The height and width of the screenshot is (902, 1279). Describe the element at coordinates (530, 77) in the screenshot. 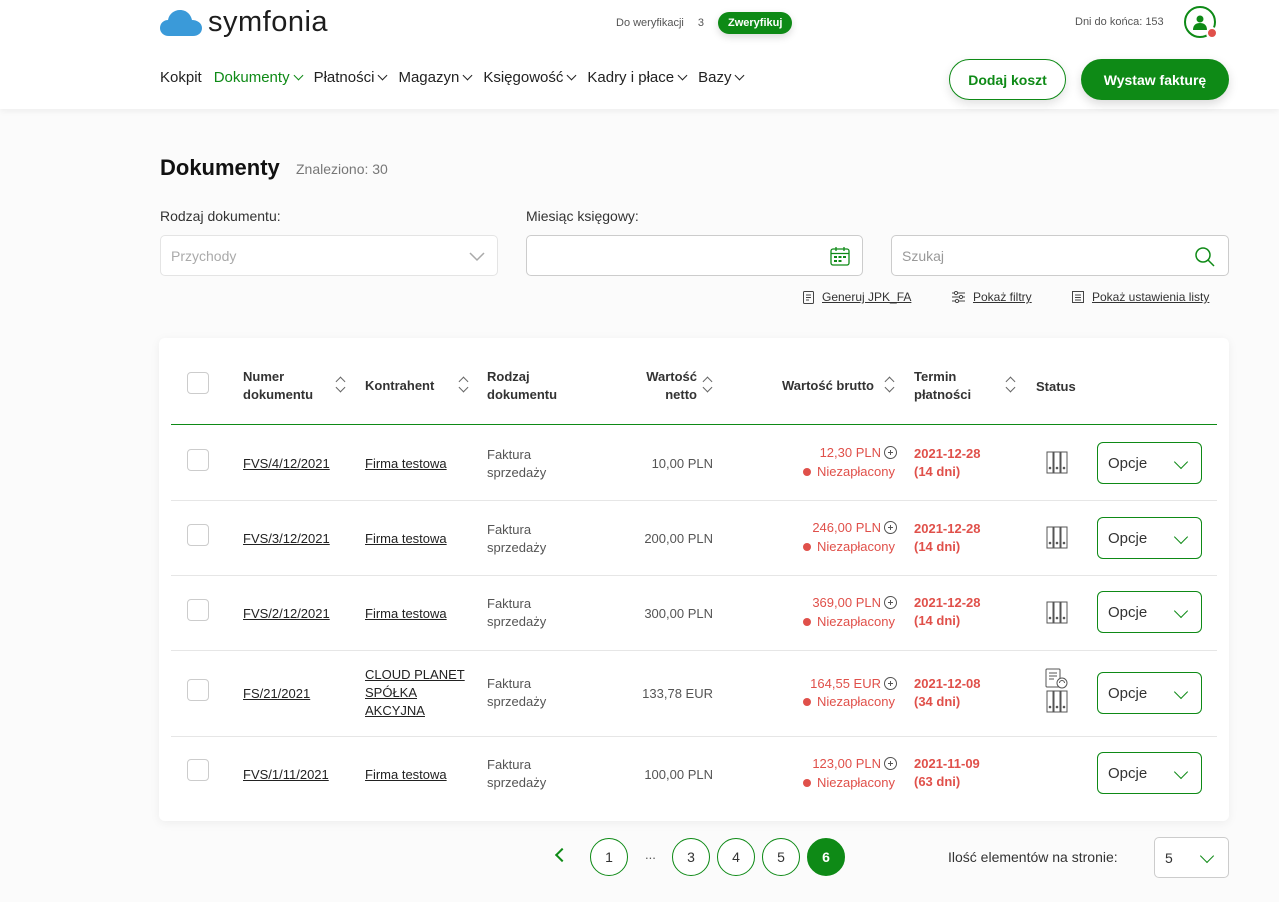

I see `nav-ksiegowosc: Księgowość` at that location.